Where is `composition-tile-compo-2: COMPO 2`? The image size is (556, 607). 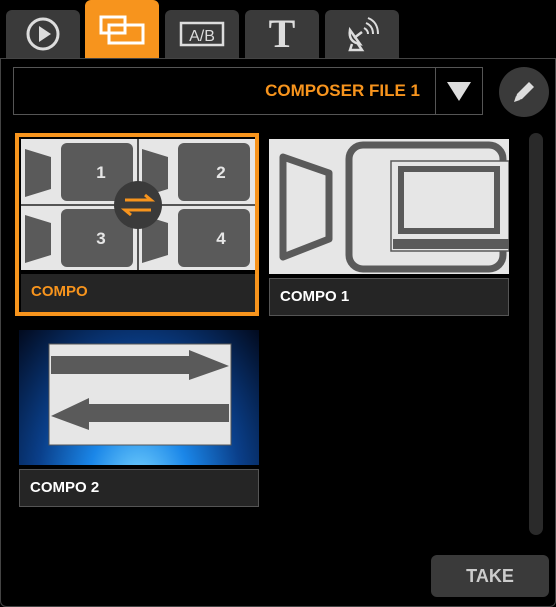 composition-tile-compo-2: COMPO 2 is located at coordinates (139, 418).